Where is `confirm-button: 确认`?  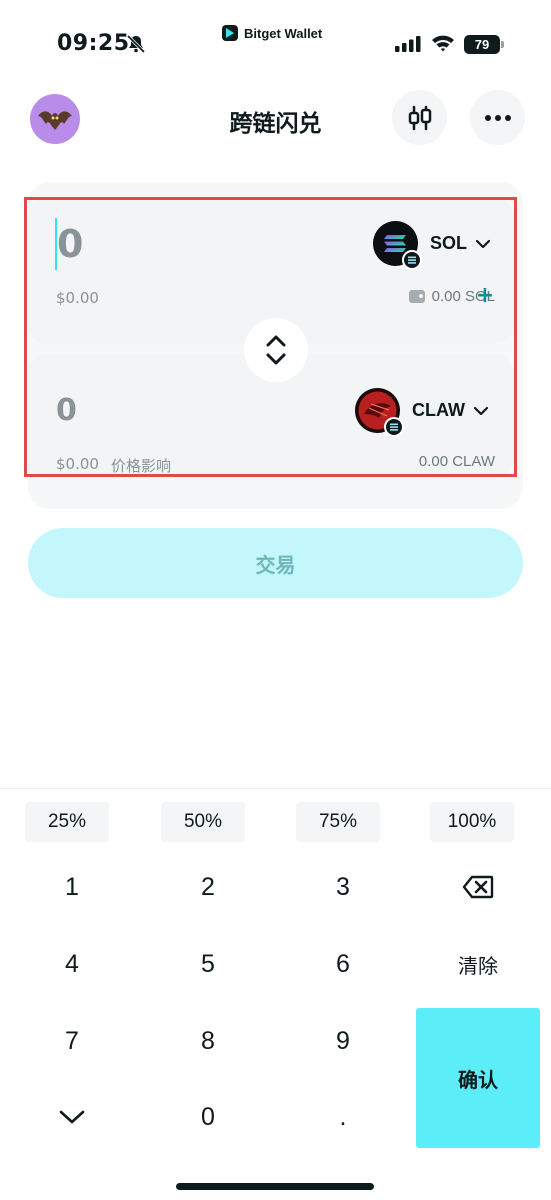 confirm-button: 确认 is located at coordinates (478, 1078).